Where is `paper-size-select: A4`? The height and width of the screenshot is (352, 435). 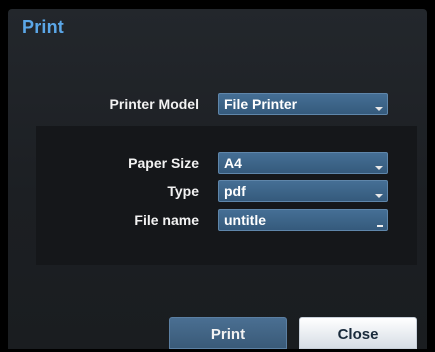 paper-size-select: A4 is located at coordinates (303, 163).